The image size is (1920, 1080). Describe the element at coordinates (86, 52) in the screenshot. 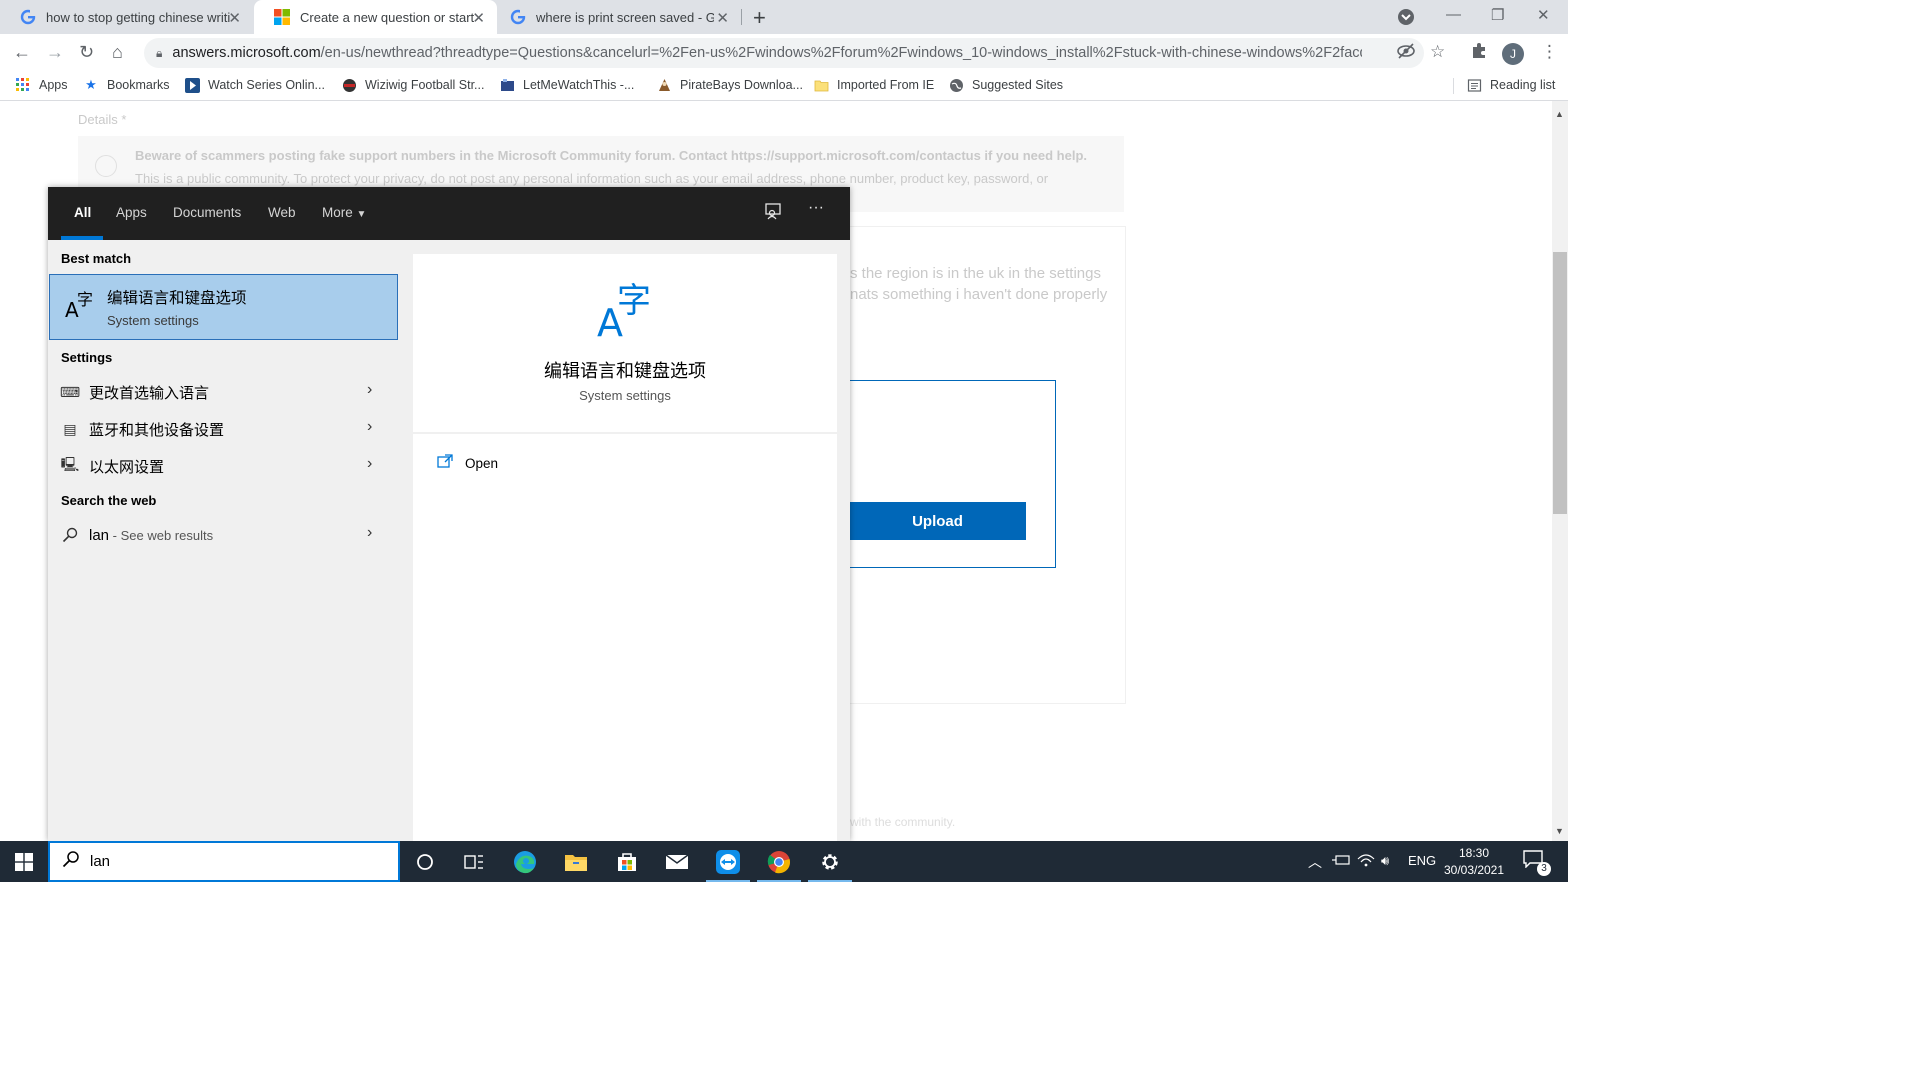

I see `reload-button: ↻` at that location.